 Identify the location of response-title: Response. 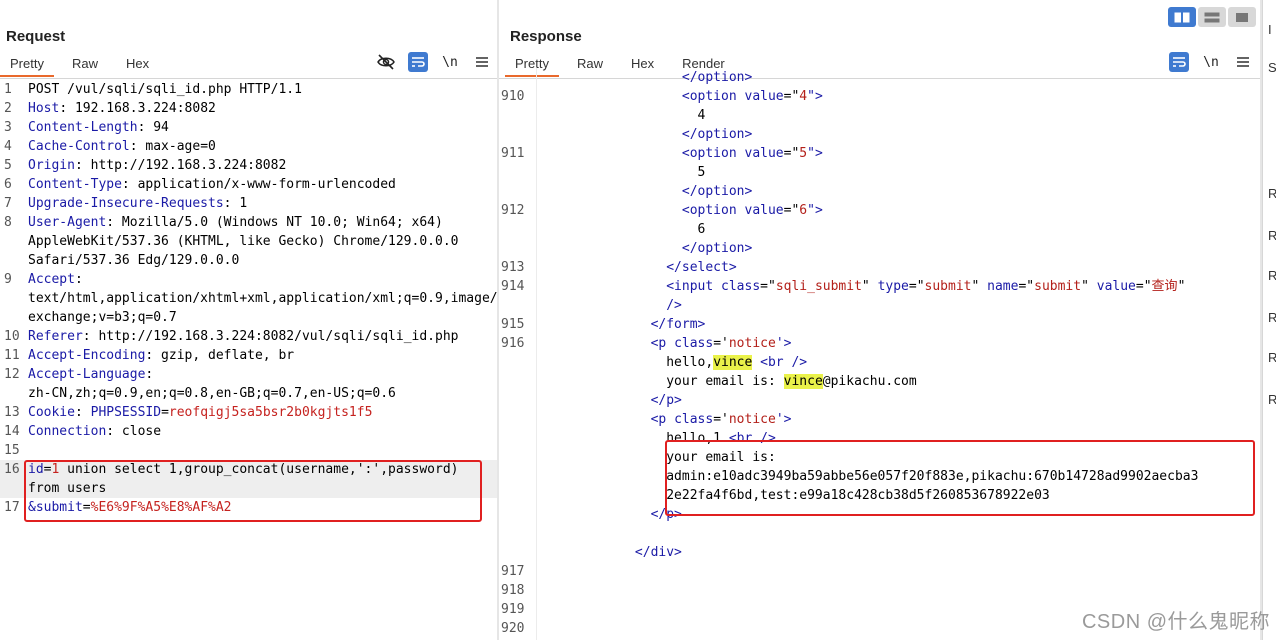
(546, 36).